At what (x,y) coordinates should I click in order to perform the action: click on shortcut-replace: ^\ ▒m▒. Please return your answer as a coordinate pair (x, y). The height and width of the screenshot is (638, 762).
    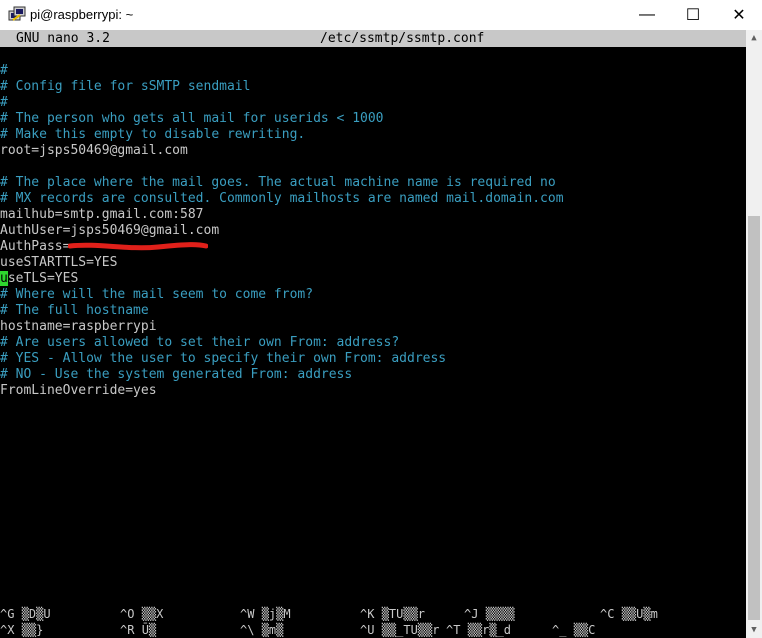
    Looking at the image, I should click on (261, 630).